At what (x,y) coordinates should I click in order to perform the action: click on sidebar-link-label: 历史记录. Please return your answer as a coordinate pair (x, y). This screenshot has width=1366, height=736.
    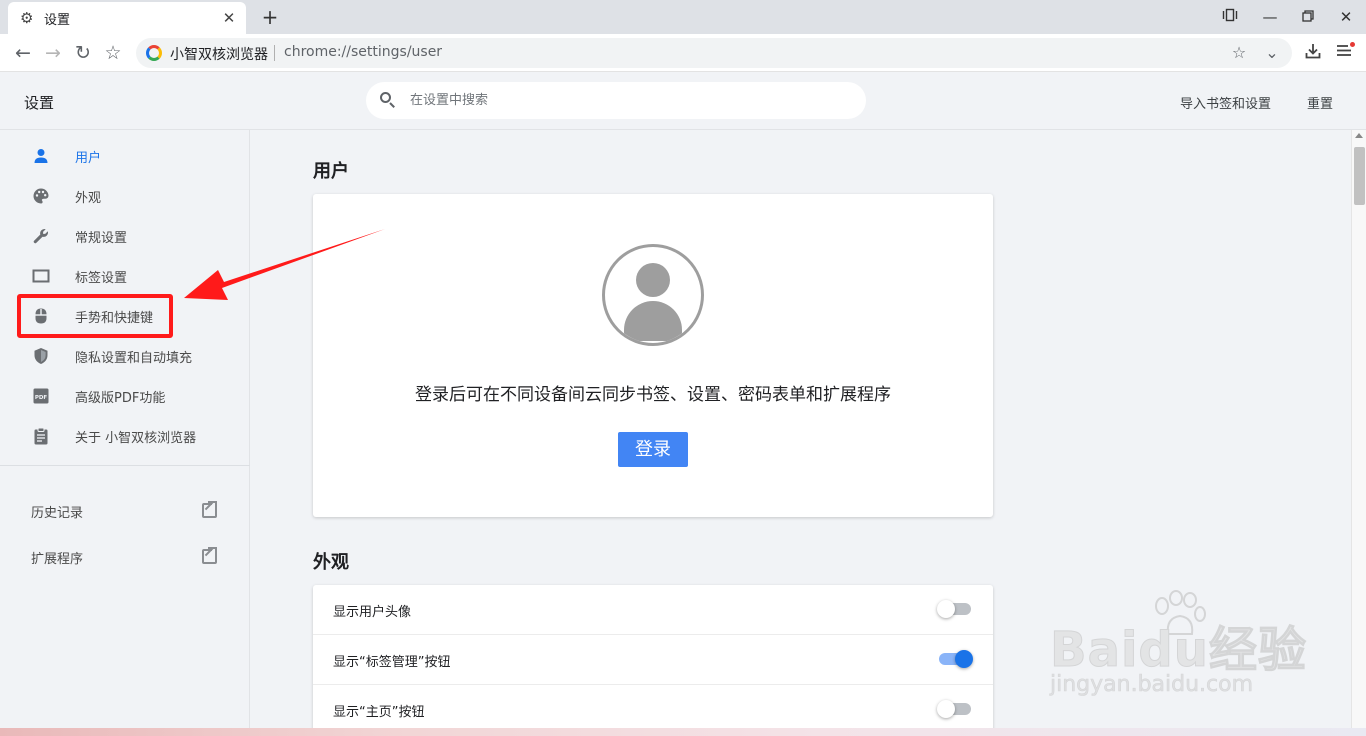
    Looking at the image, I should click on (57, 513).